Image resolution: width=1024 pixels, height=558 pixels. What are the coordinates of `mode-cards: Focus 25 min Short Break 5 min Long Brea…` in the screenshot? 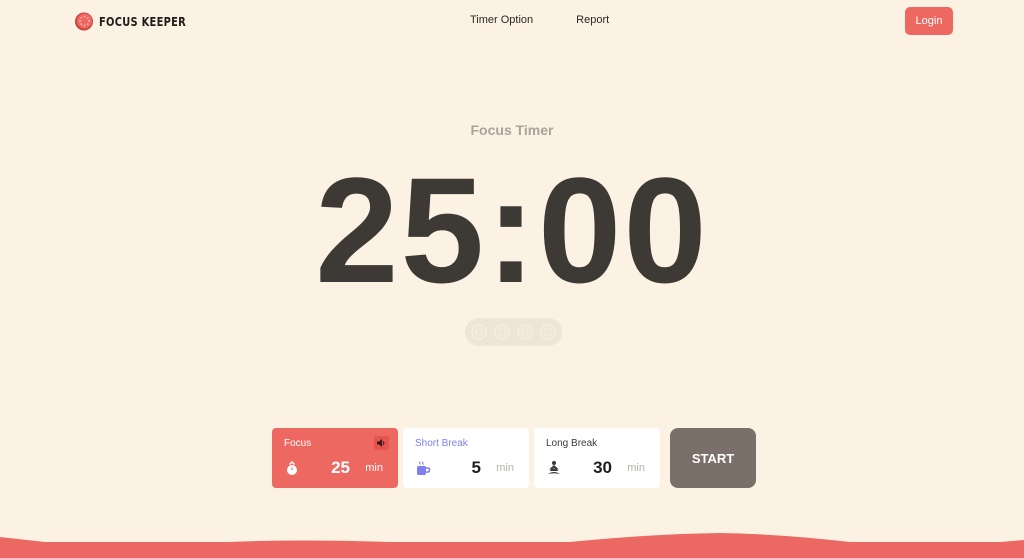 It's located at (466, 458).